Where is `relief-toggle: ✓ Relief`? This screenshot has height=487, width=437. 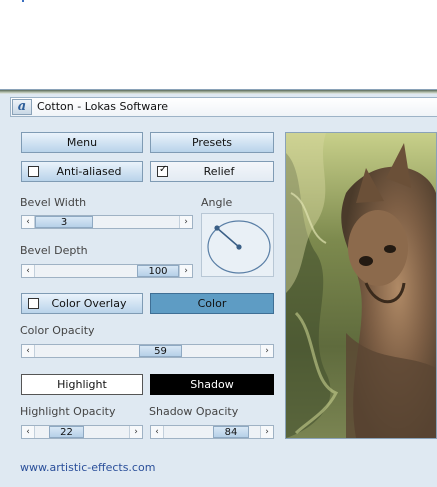
relief-toggle: ✓ Relief is located at coordinates (212, 171).